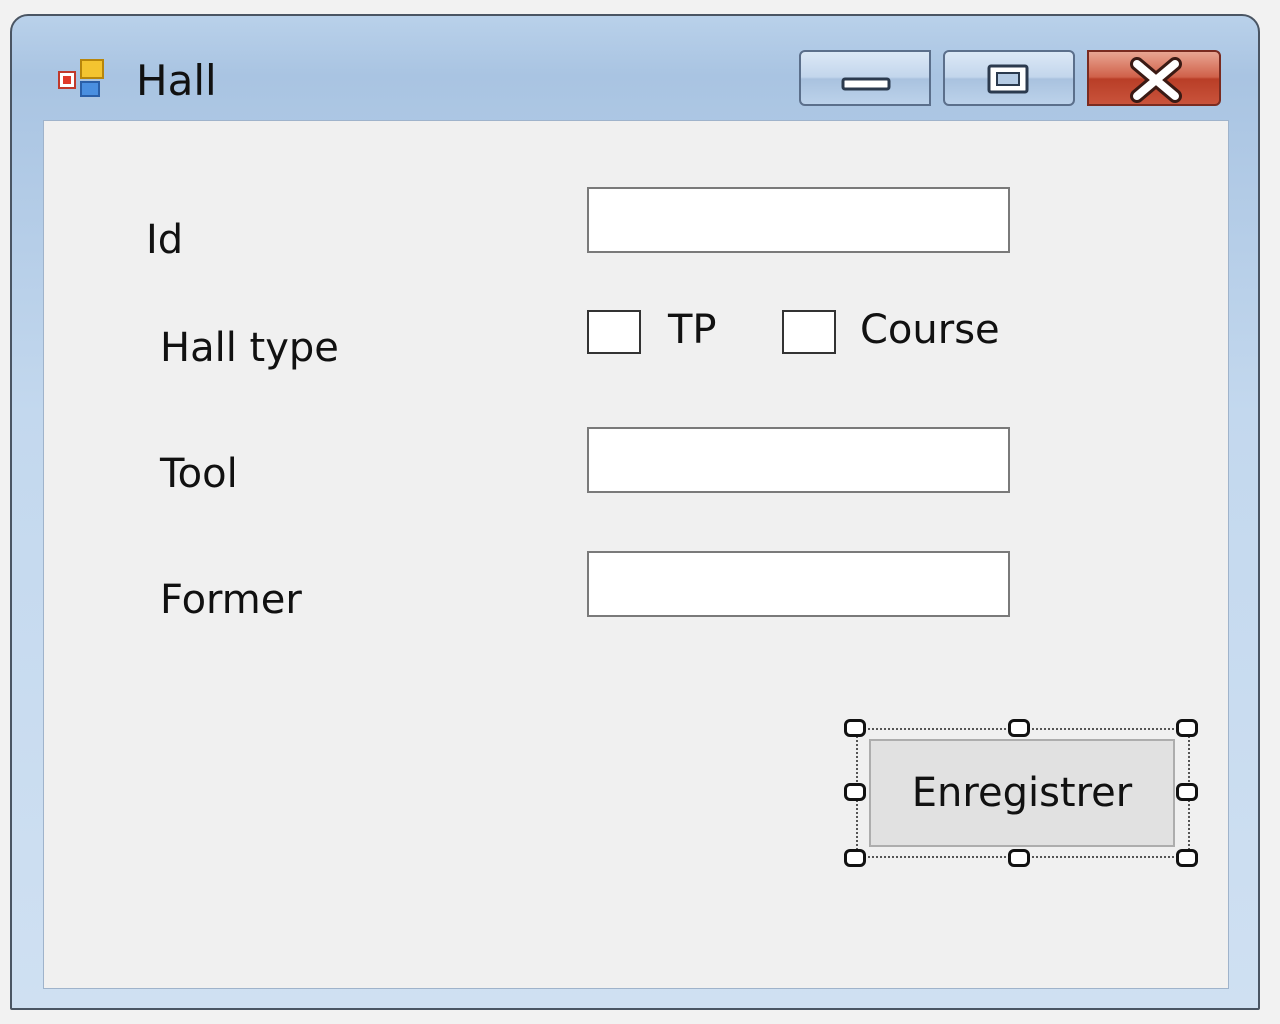 Image resolution: width=1280 pixels, height=1024 pixels. Describe the element at coordinates (1019, 728) in the screenshot. I see `resize-handle-top` at that location.